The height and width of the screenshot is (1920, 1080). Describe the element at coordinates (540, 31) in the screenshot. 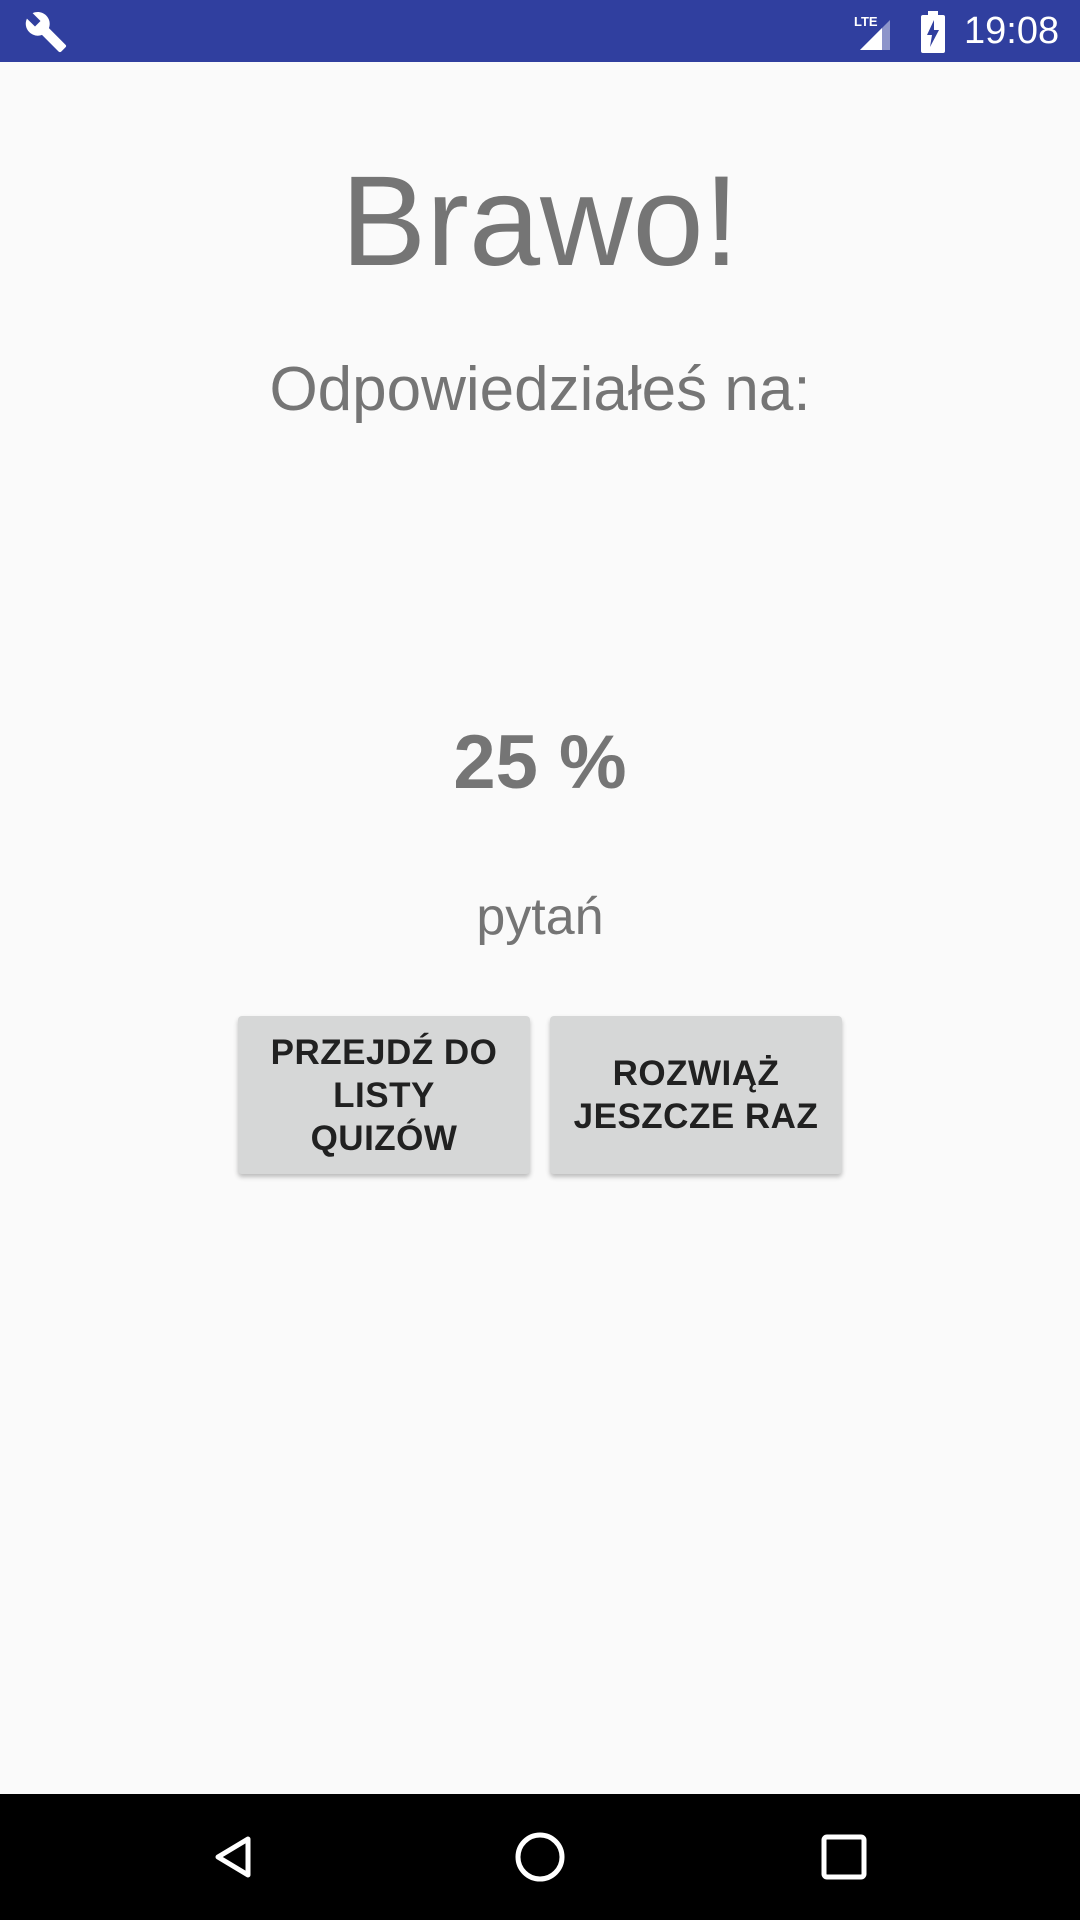

I see `status-bar: LTE 19:08` at that location.